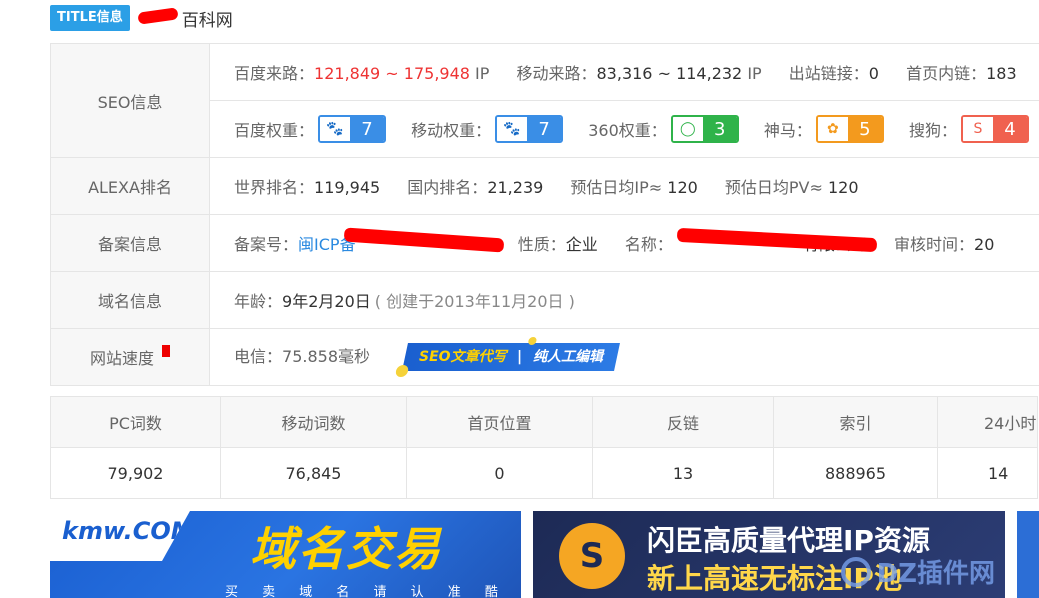  I want to click on seo-writing-banner: SEO文章代写 | 纯人工编辑, so click(507, 357).